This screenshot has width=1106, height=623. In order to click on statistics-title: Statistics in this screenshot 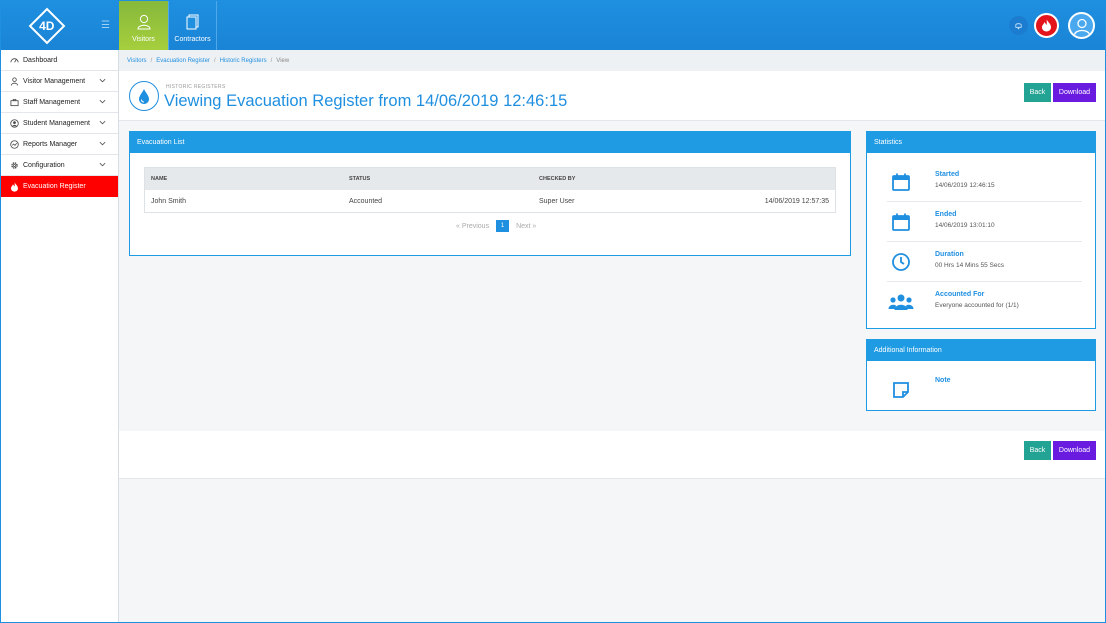, I will do `click(981, 142)`.